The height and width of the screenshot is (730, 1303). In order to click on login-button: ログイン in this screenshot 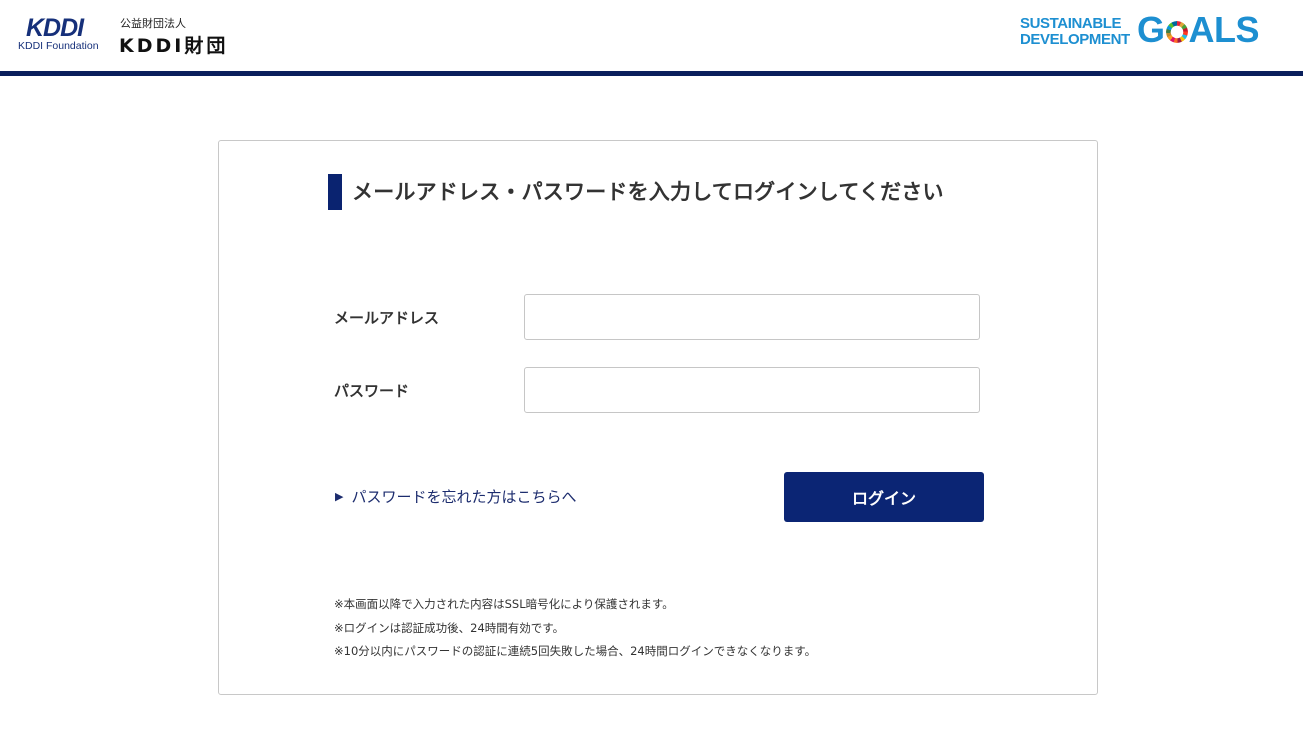, I will do `click(884, 497)`.